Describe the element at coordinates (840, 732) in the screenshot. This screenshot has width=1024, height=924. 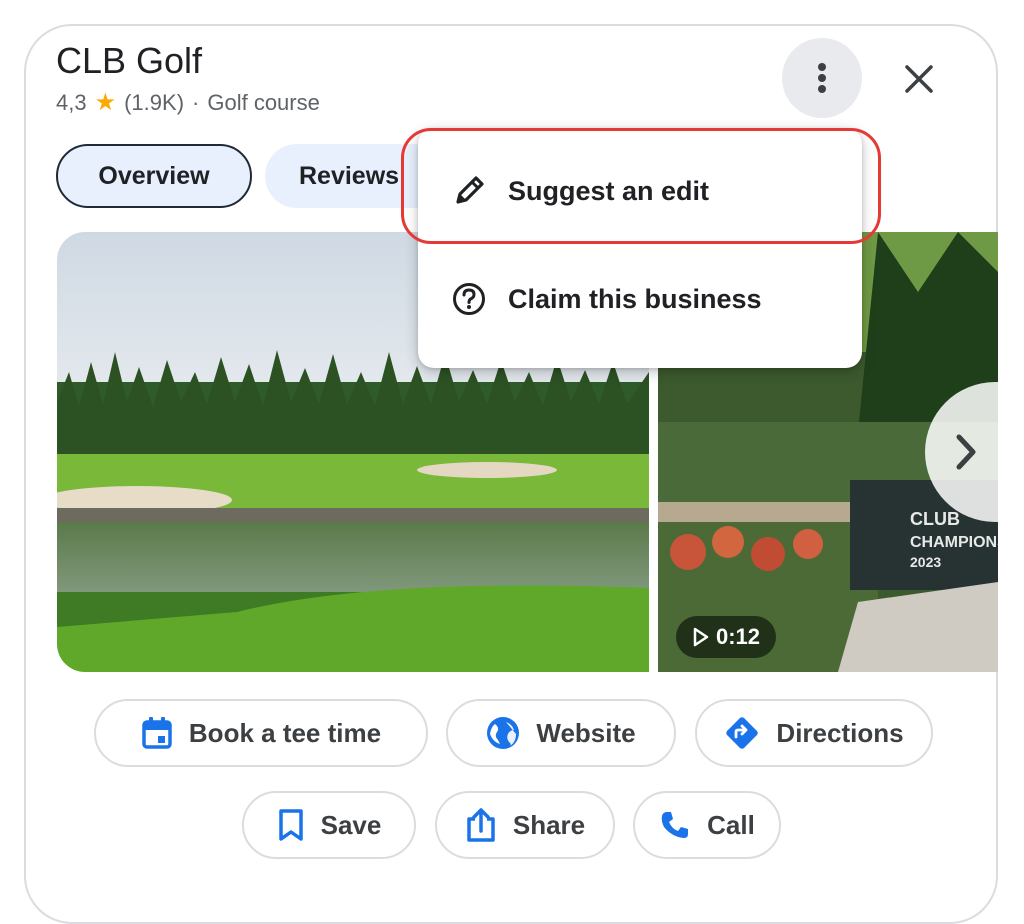
I see `directions-label: Directions` at that location.